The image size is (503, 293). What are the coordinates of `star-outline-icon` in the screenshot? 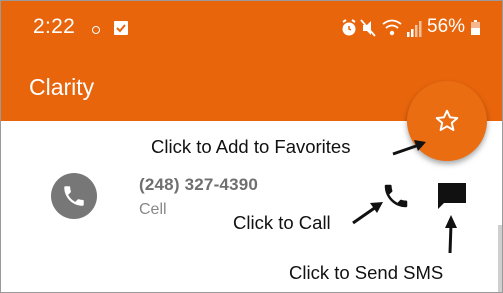 It's located at (447, 120).